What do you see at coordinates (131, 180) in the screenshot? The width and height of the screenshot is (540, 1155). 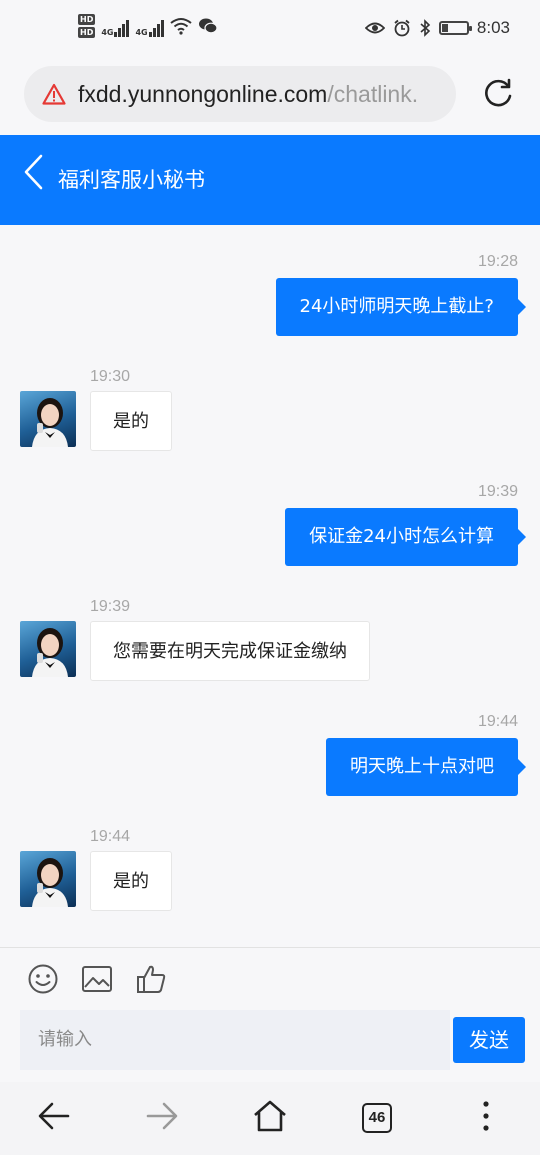 I see `page-title: 福利客服小秘书` at bounding box center [131, 180].